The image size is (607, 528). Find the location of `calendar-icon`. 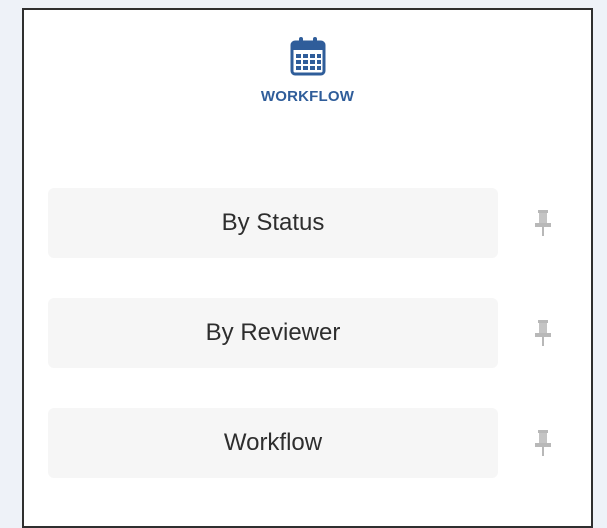

calendar-icon is located at coordinates (307, 56).